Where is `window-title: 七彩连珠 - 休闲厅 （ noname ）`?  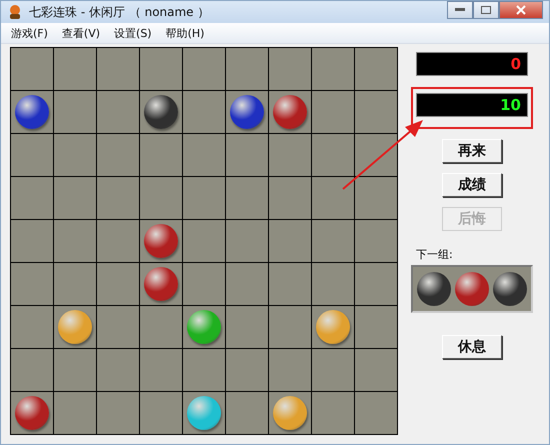
window-title: 七彩连珠 - 休闲厅 （ noname ） is located at coordinates (119, 12).